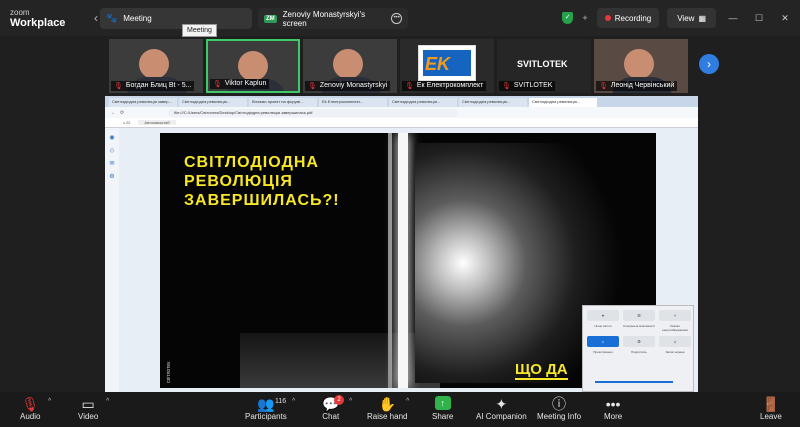  I want to click on leave-label: Leave, so click(771, 416).